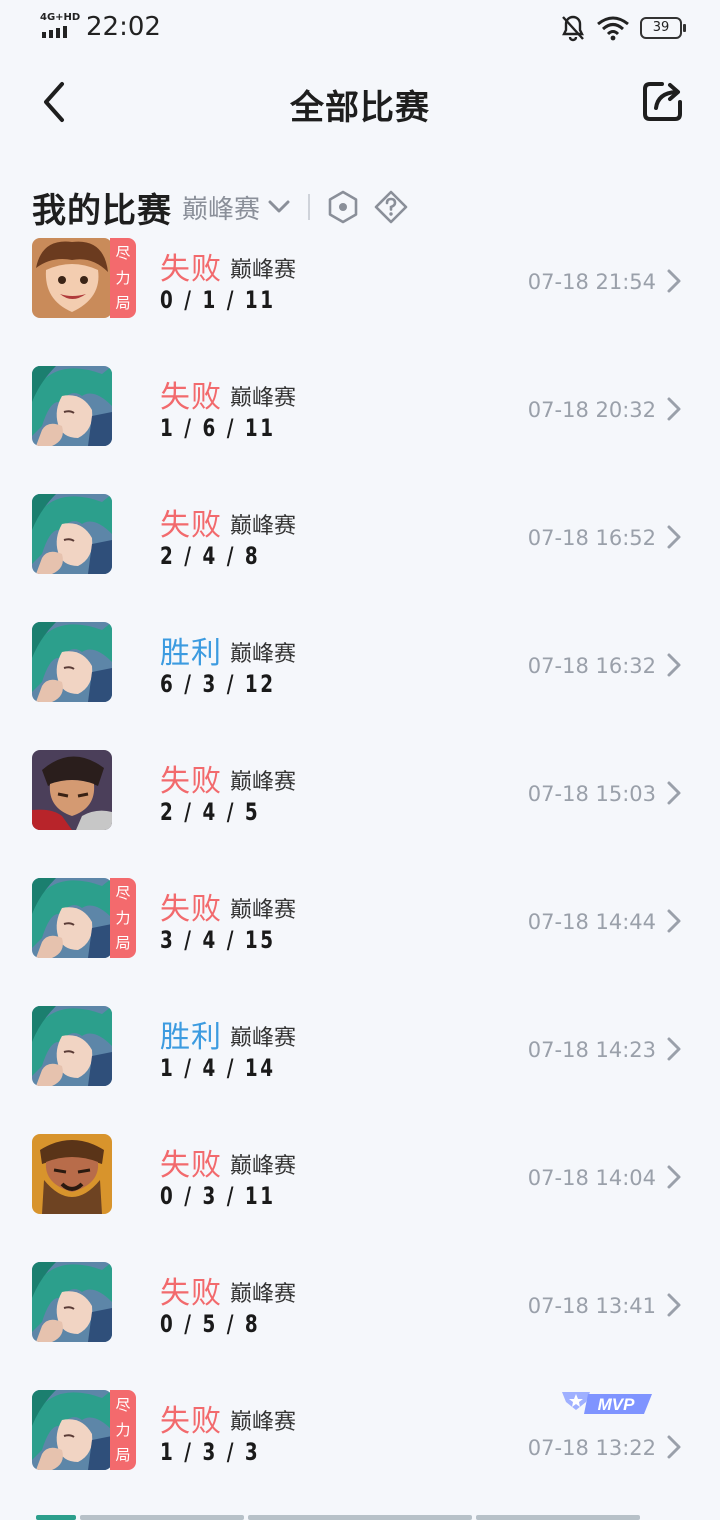  Describe the element at coordinates (591, 794) in the screenshot. I see `match-time: 07-18 15:03` at that location.